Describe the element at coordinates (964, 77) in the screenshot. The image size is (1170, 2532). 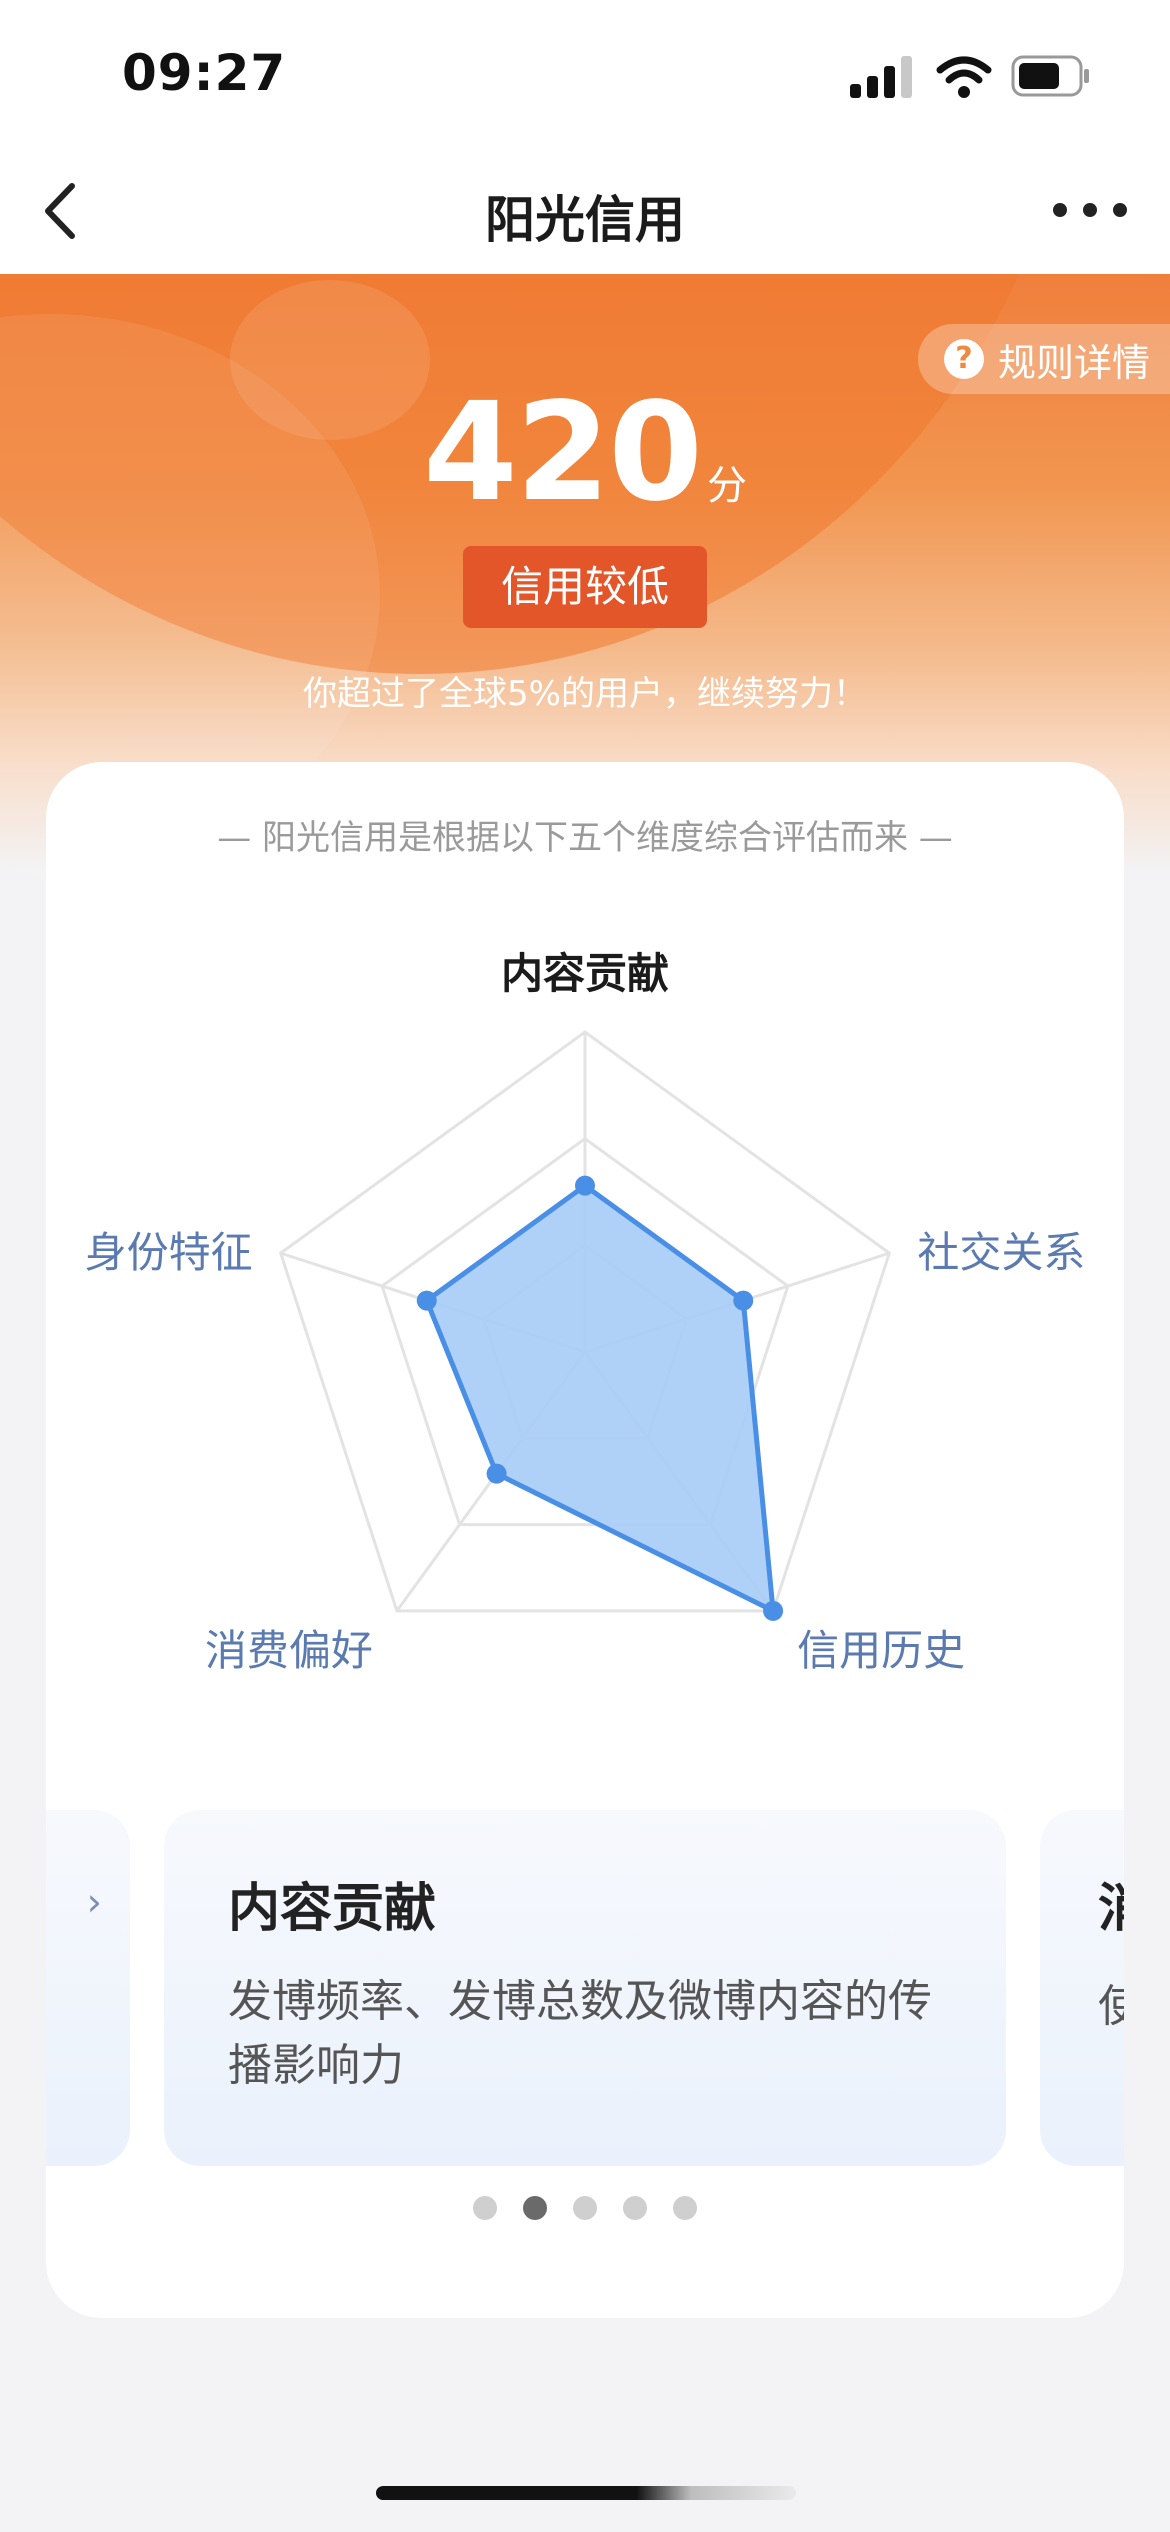
I see `wifi-icon` at that location.